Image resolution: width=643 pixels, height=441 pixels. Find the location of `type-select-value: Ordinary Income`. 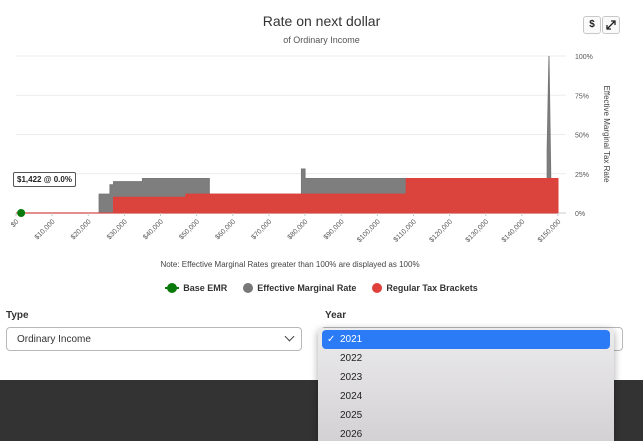

type-select-value: Ordinary Income is located at coordinates (54, 339).